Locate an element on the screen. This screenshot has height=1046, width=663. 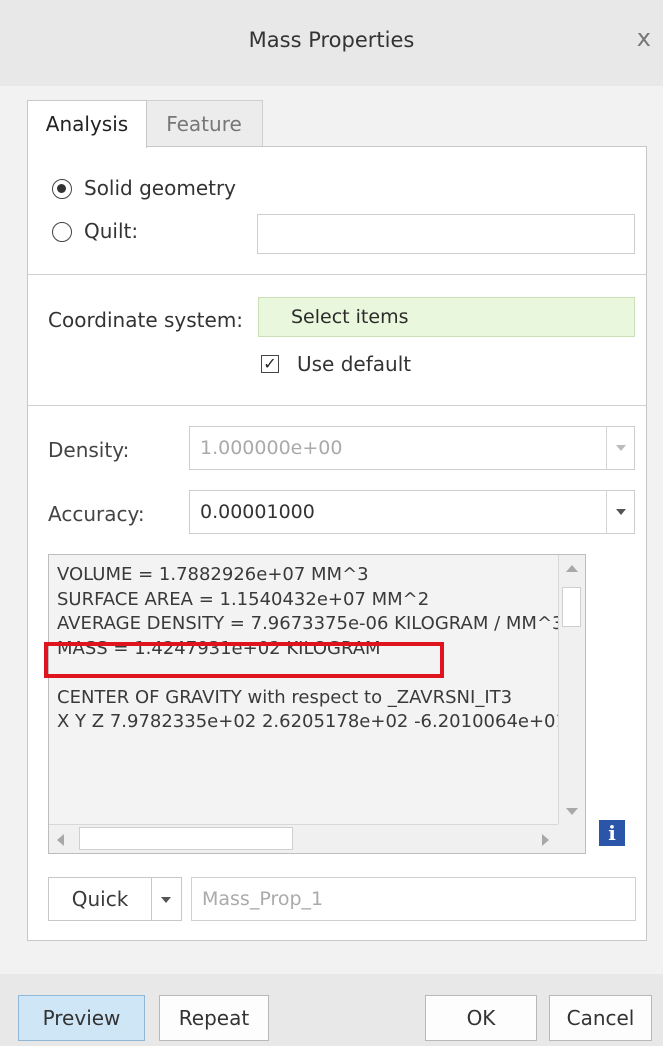
cancel-button: Cancel is located at coordinates (600, 1018).